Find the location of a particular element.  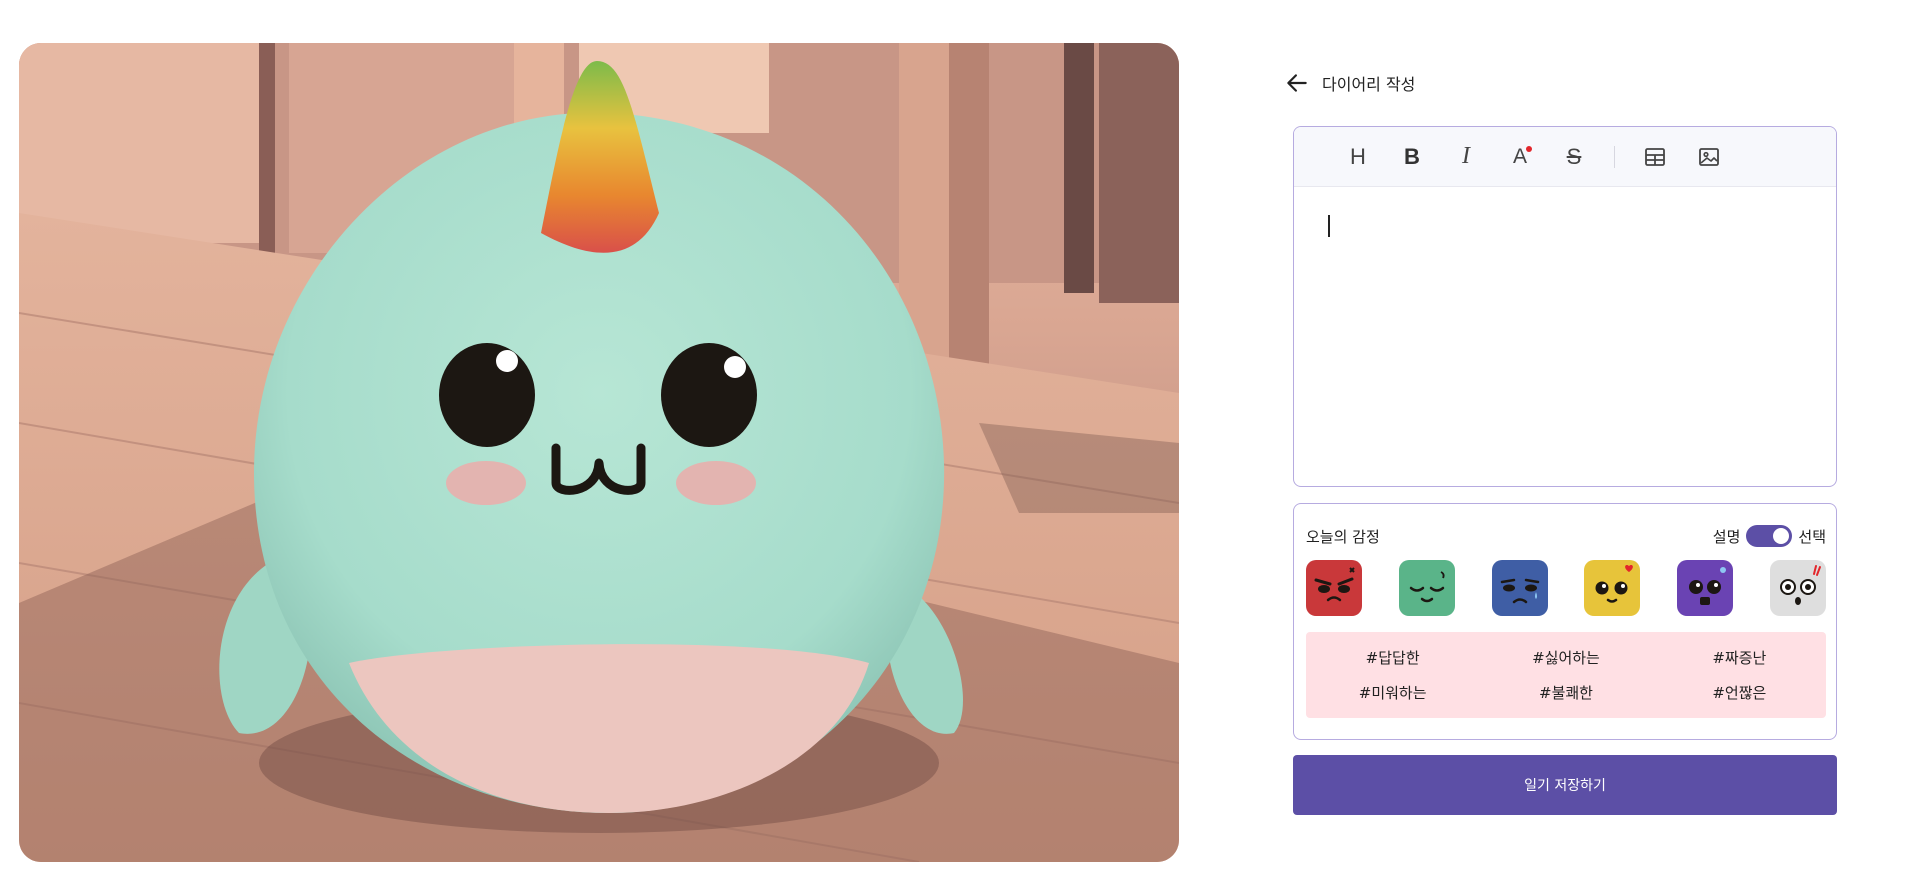

back-arrow-icon is located at coordinates (1297, 83).